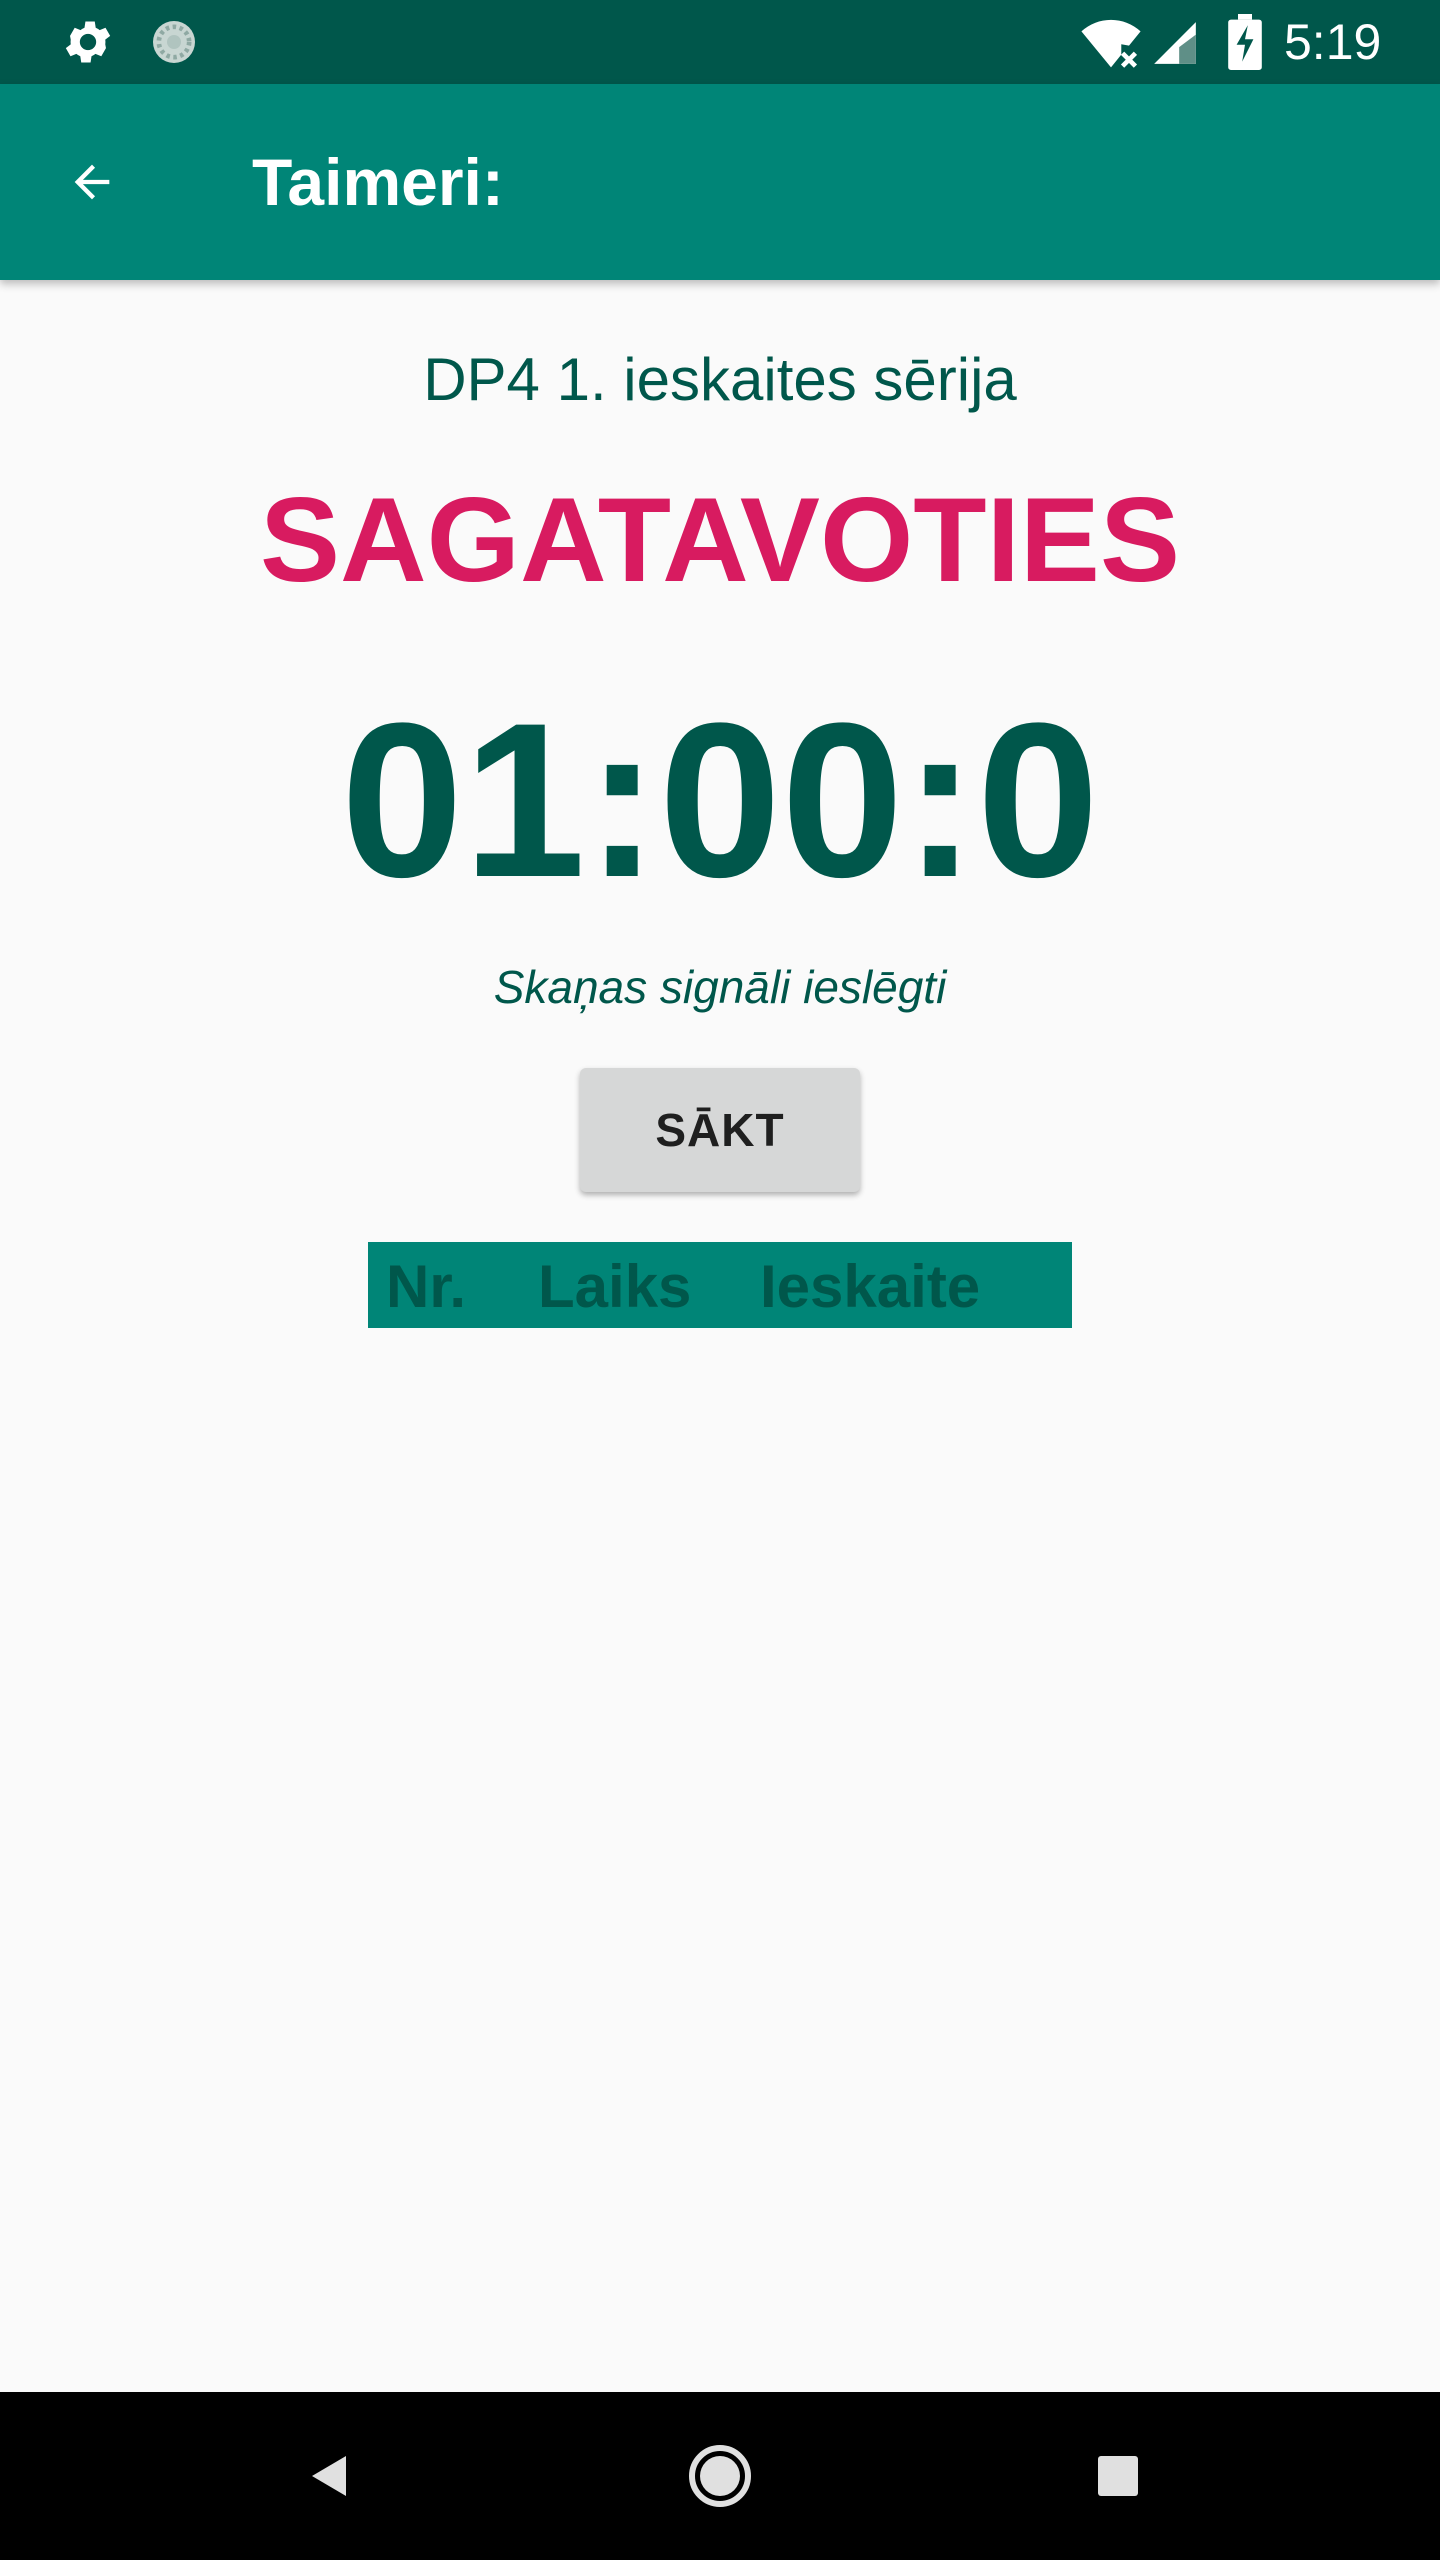 The height and width of the screenshot is (2560, 1440). Describe the element at coordinates (615, 1286) in the screenshot. I see `column-header-laiks: Laiks` at that location.